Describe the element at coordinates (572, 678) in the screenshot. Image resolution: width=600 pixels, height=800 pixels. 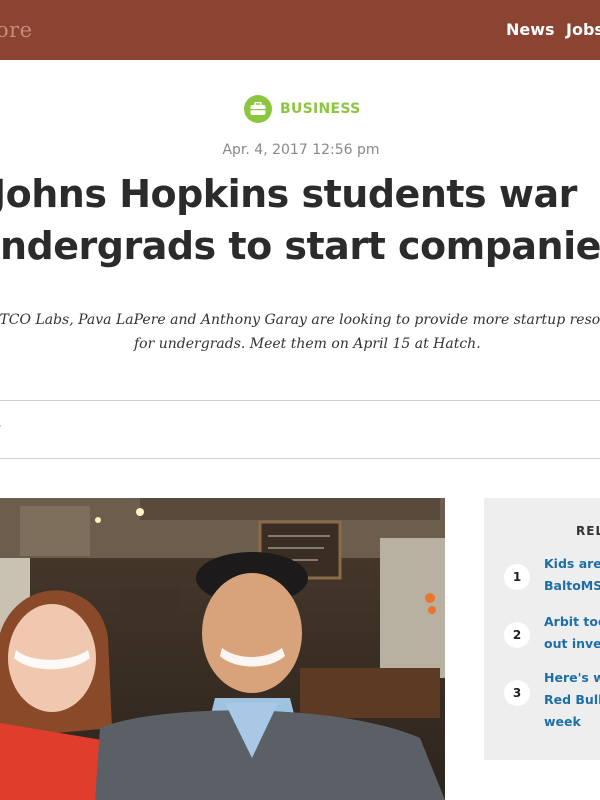
I see `related-link-line: Here's wh` at that location.